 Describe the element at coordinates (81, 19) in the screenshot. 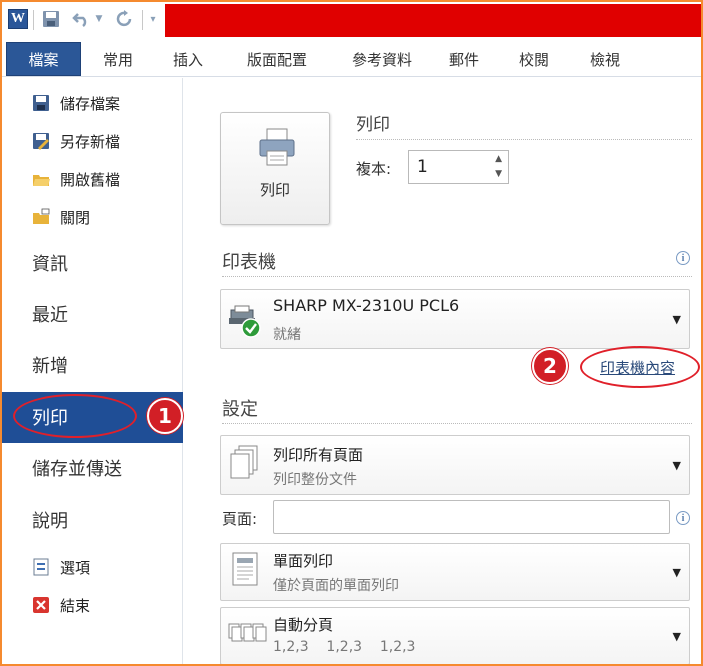

I see `undo-icon` at that location.